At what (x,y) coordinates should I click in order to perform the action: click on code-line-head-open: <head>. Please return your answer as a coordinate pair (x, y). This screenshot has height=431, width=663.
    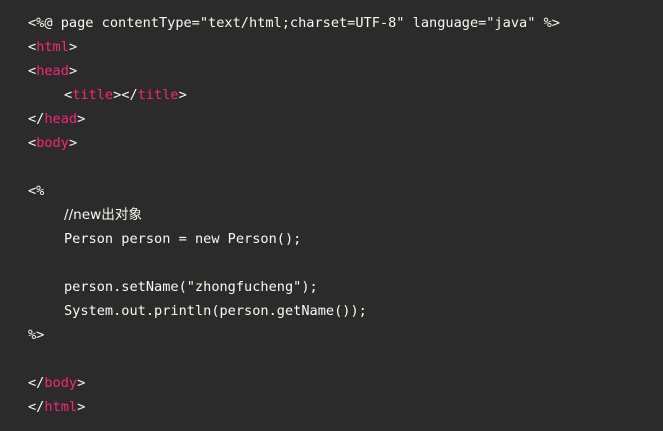
    Looking at the image, I should click on (345, 71).